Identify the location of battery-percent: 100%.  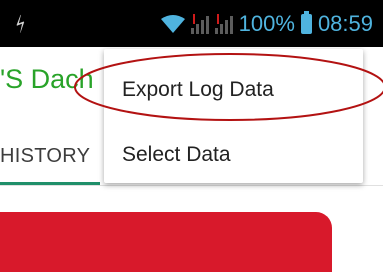
(266, 23).